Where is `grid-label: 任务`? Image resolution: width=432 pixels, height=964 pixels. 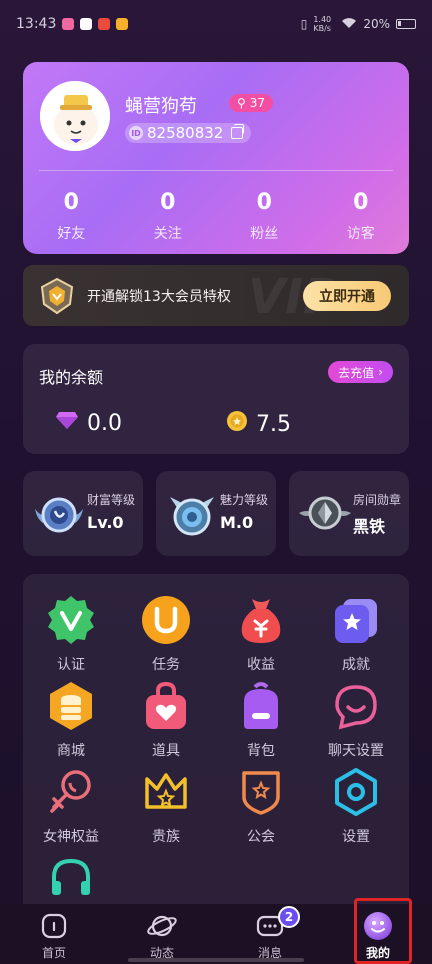
grid-label: 任务 is located at coordinates (166, 665).